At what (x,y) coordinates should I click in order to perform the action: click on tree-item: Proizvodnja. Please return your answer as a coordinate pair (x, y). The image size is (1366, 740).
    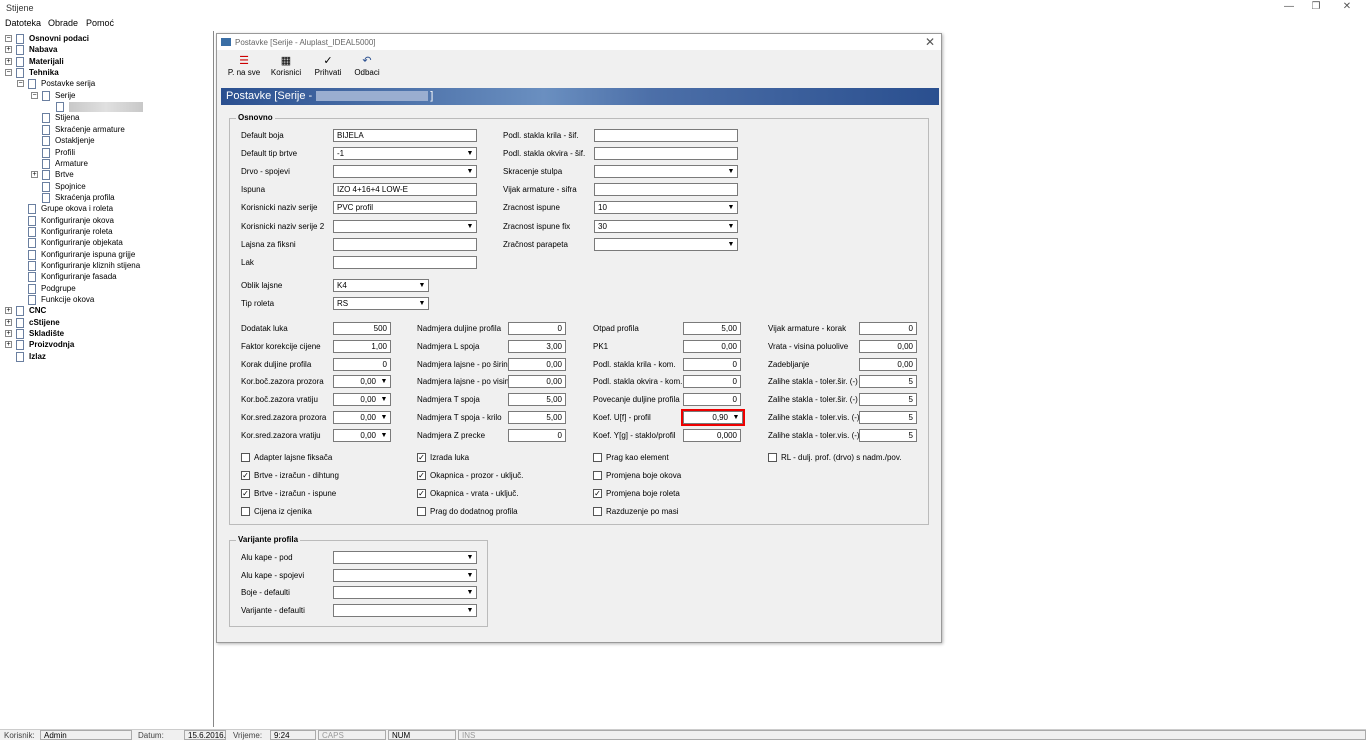
    Looking at the image, I should click on (51, 344).